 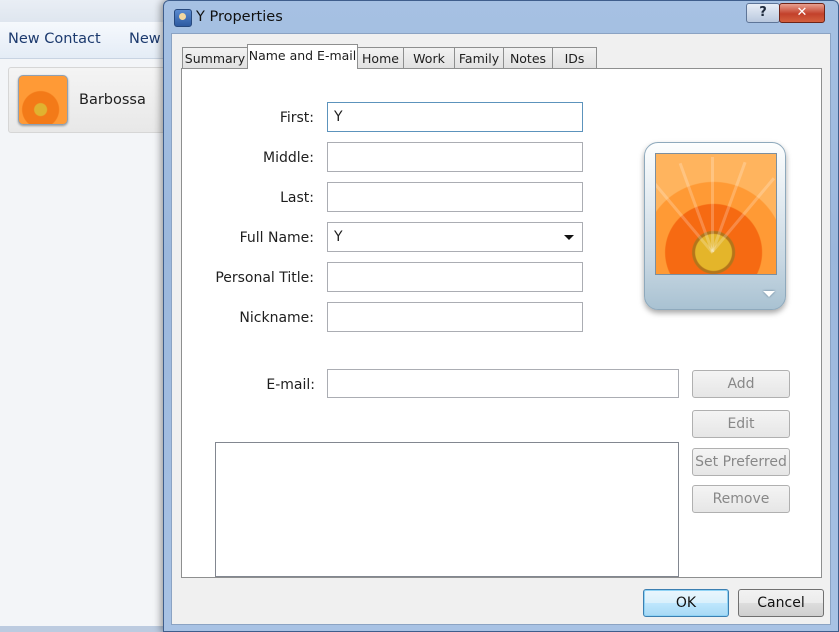 What do you see at coordinates (455, 317) in the screenshot?
I see `nickname-field` at bounding box center [455, 317].